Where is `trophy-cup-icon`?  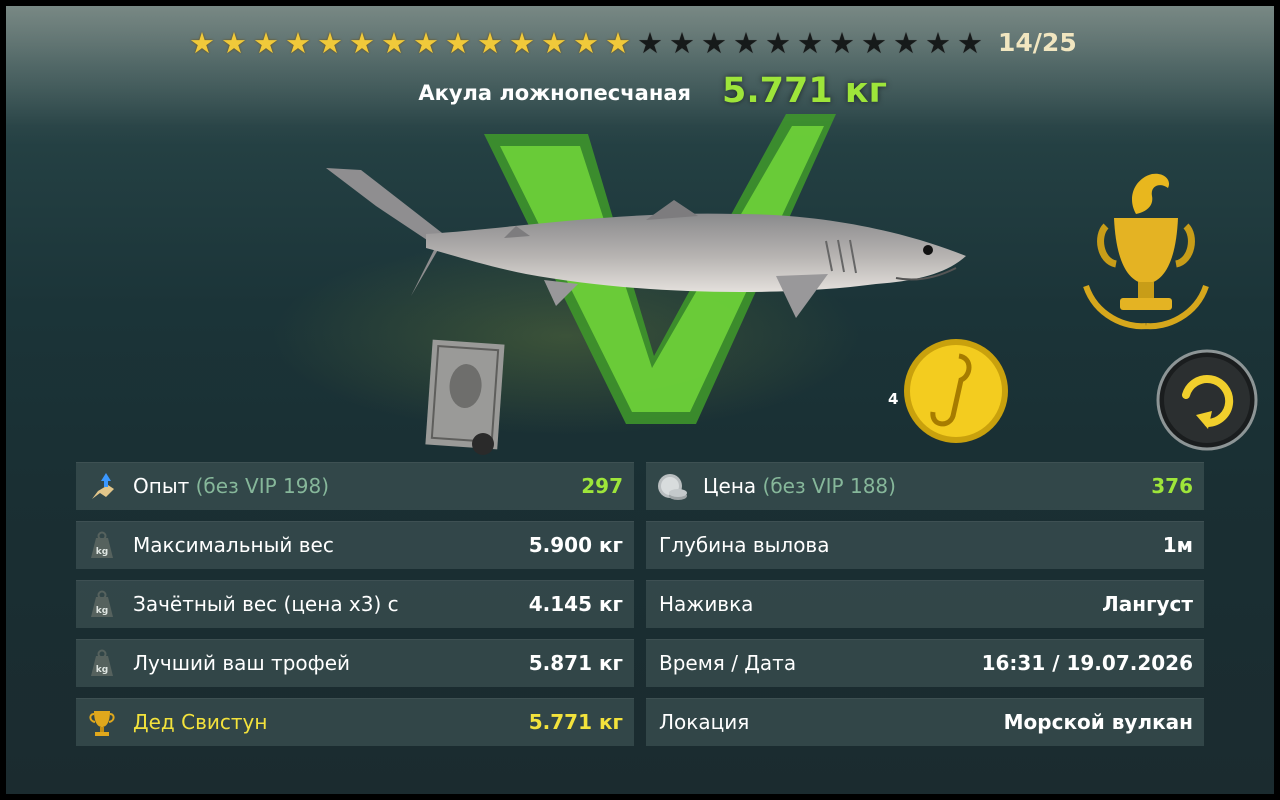
trophy-cup-icon is located at coordinates (102, 723).